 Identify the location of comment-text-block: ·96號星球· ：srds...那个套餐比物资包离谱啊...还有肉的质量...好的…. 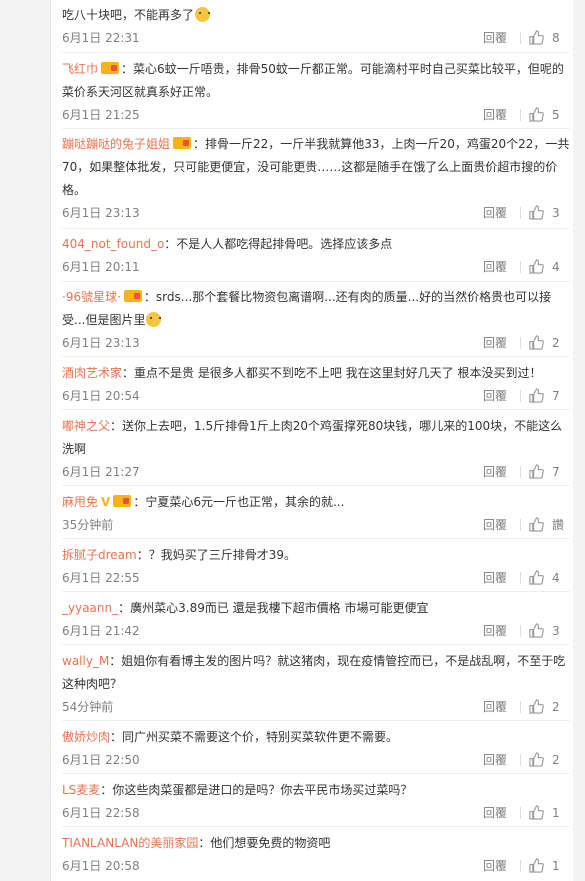
(316, 309).